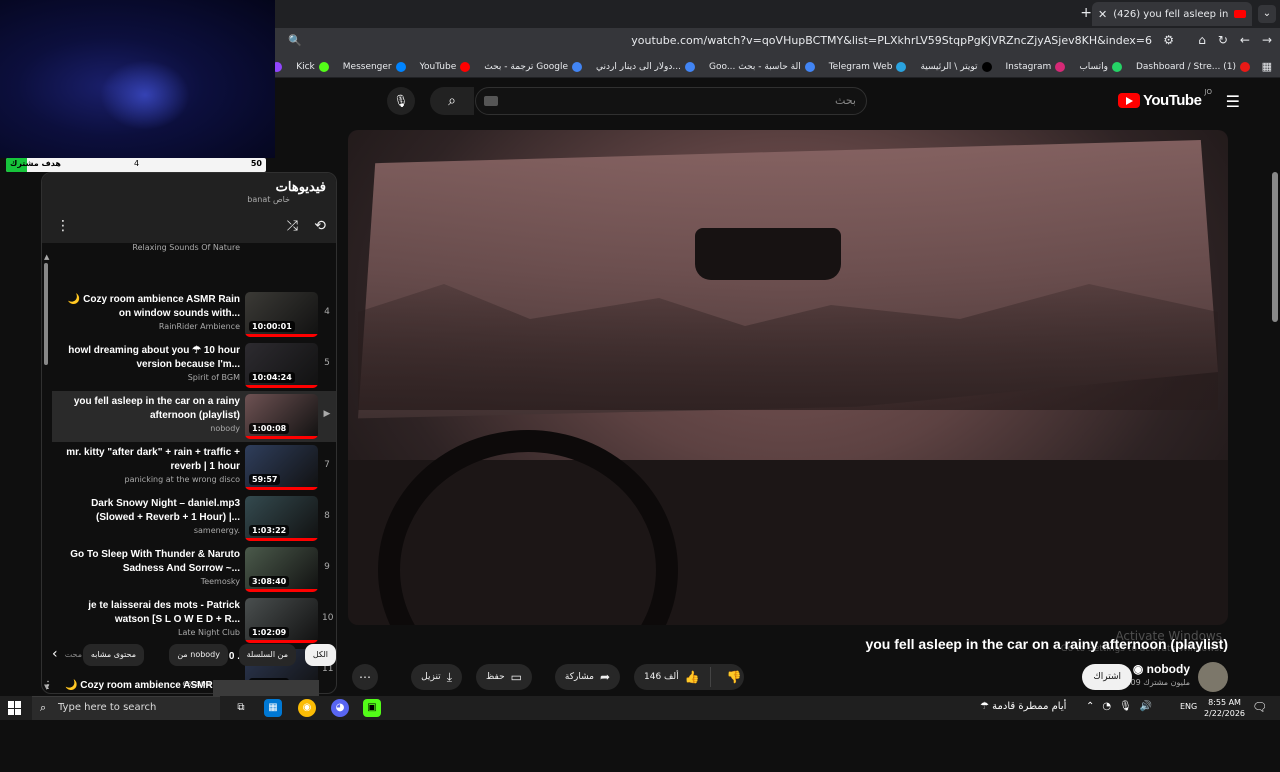 This screenshot has width=1280, height=772. What do you see at coordinates (307, 708) in the screenshot?
I see `chrome-icon: ◉` at bounding box center [307, 708].